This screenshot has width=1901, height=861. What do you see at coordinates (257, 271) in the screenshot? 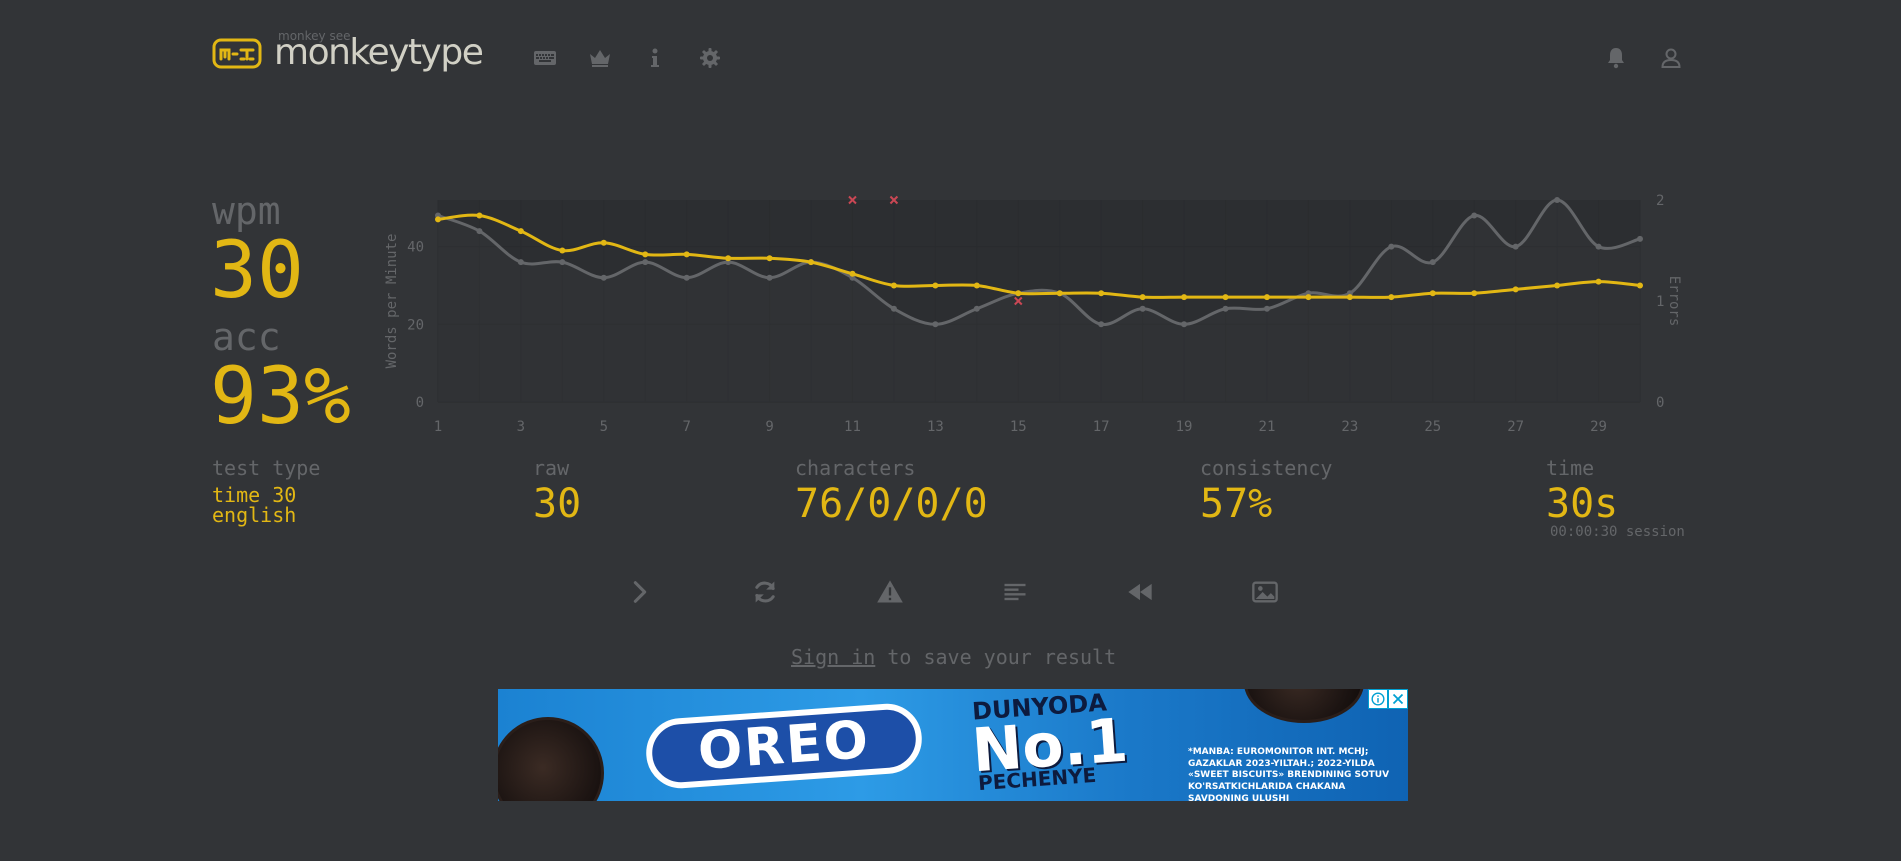
I see `wpm-value: 30` at bounding box center [257, 271].